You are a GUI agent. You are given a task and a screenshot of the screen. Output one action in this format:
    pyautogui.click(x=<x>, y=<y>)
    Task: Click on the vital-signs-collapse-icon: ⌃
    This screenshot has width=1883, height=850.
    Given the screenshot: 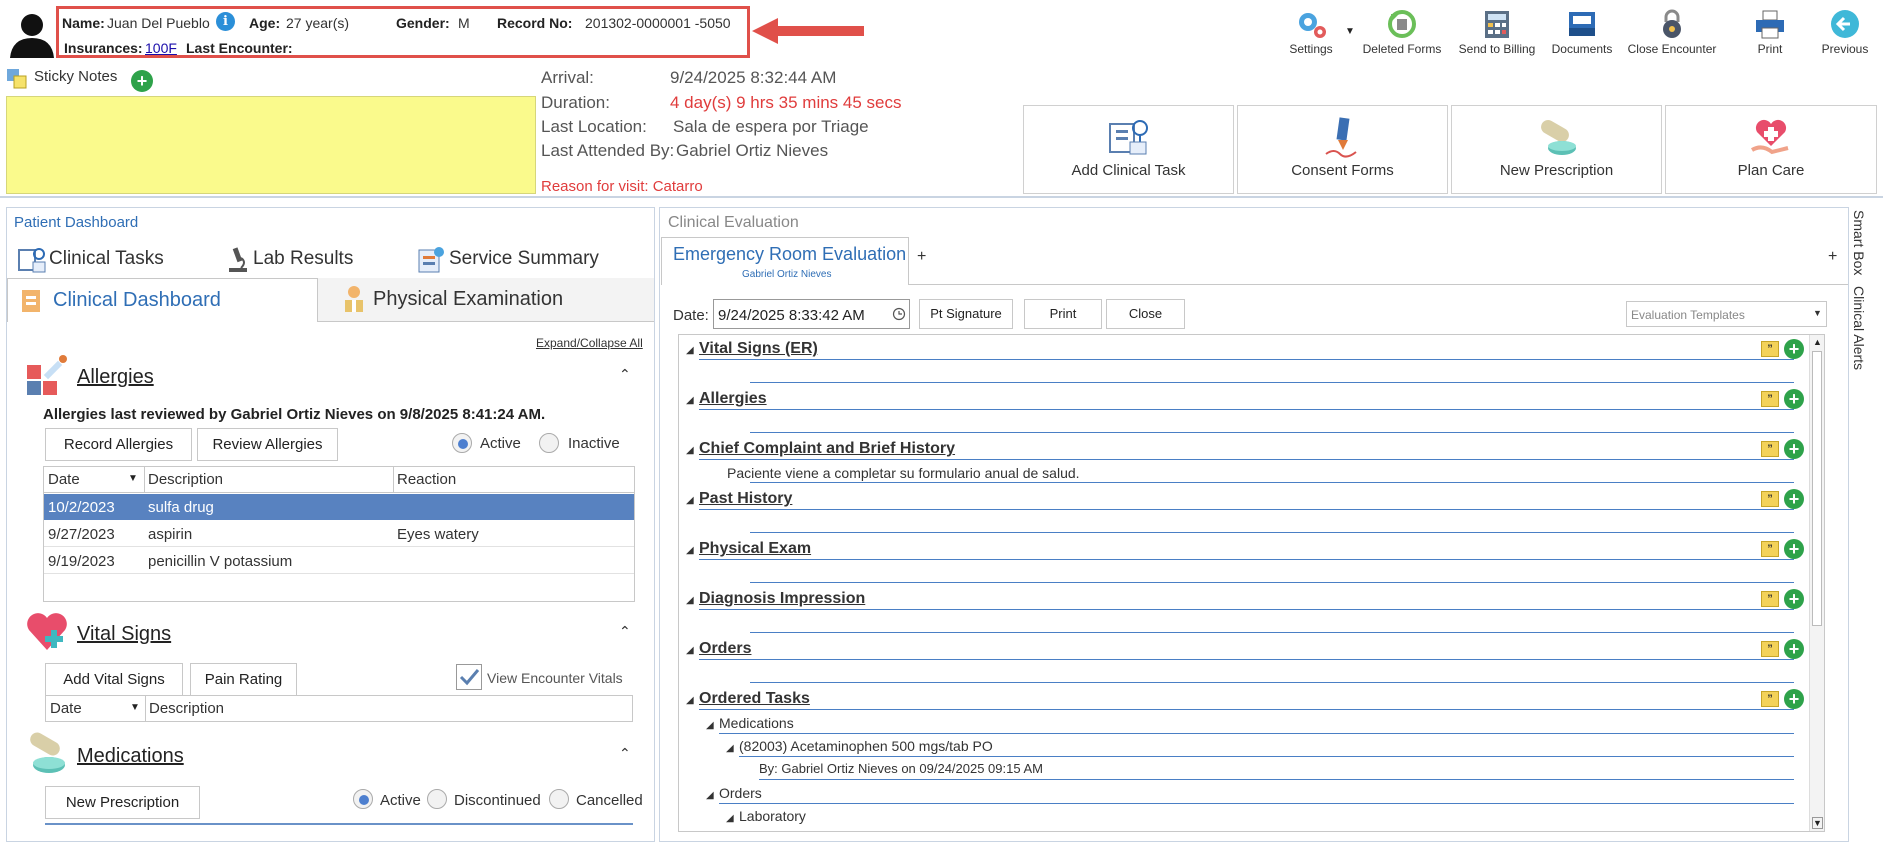 What is the action you would take?
    pyautogui.click(x=625, y=631)
    